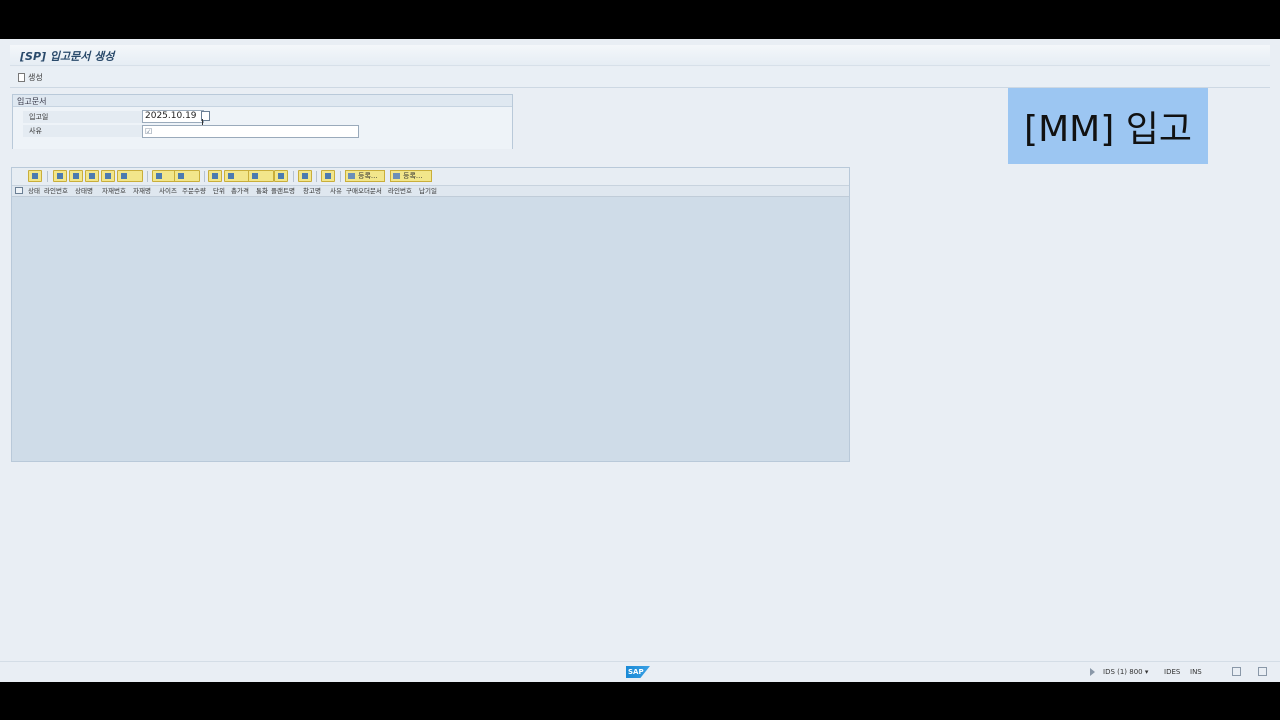 The image size is (1280, 720). I want to click on window-title: [SP] 입고문서 생성, so click(67, 56).